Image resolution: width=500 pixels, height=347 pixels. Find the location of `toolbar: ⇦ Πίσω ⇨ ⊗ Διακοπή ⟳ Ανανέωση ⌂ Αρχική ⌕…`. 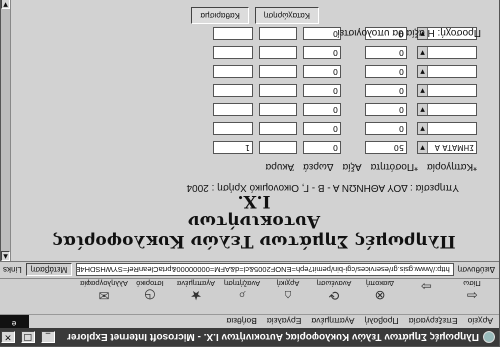

toolbar: ⇦ Πίσω ⇨ ⊗ Διακοπή ⟳ Ανανέωση ⌂ Αρχική ⌕… is located at coordinates (249, 296).